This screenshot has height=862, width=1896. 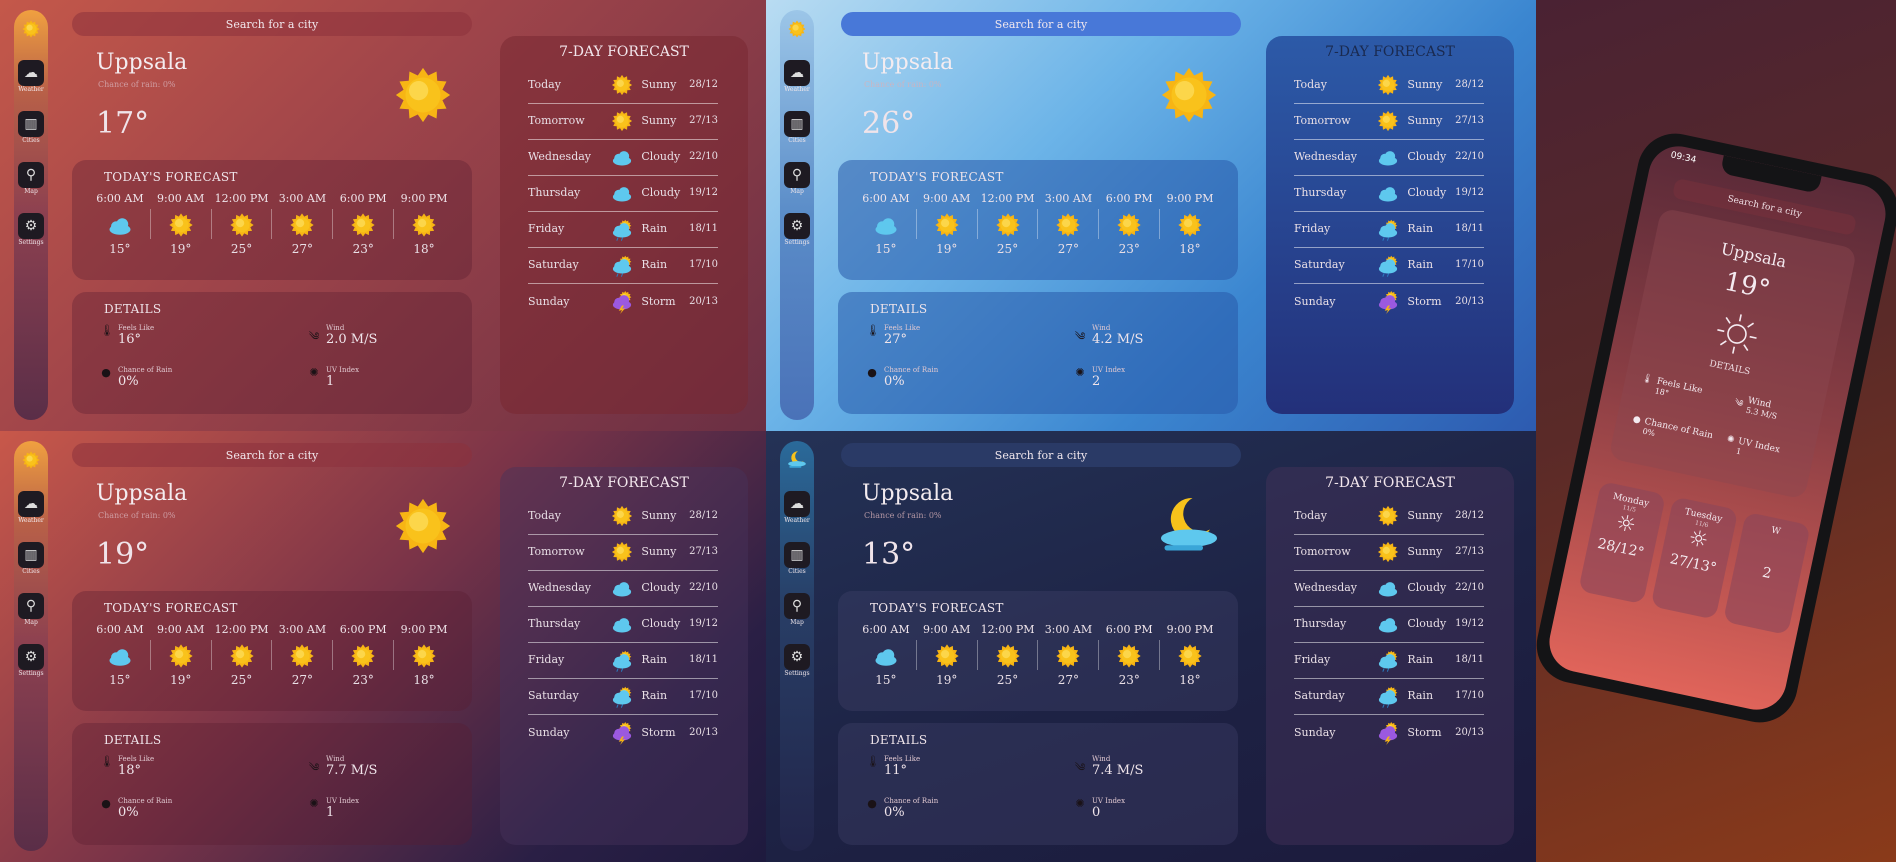 I want to click on feels-like: 🌡 Feels Like 18°, so click(x=127, y=766).